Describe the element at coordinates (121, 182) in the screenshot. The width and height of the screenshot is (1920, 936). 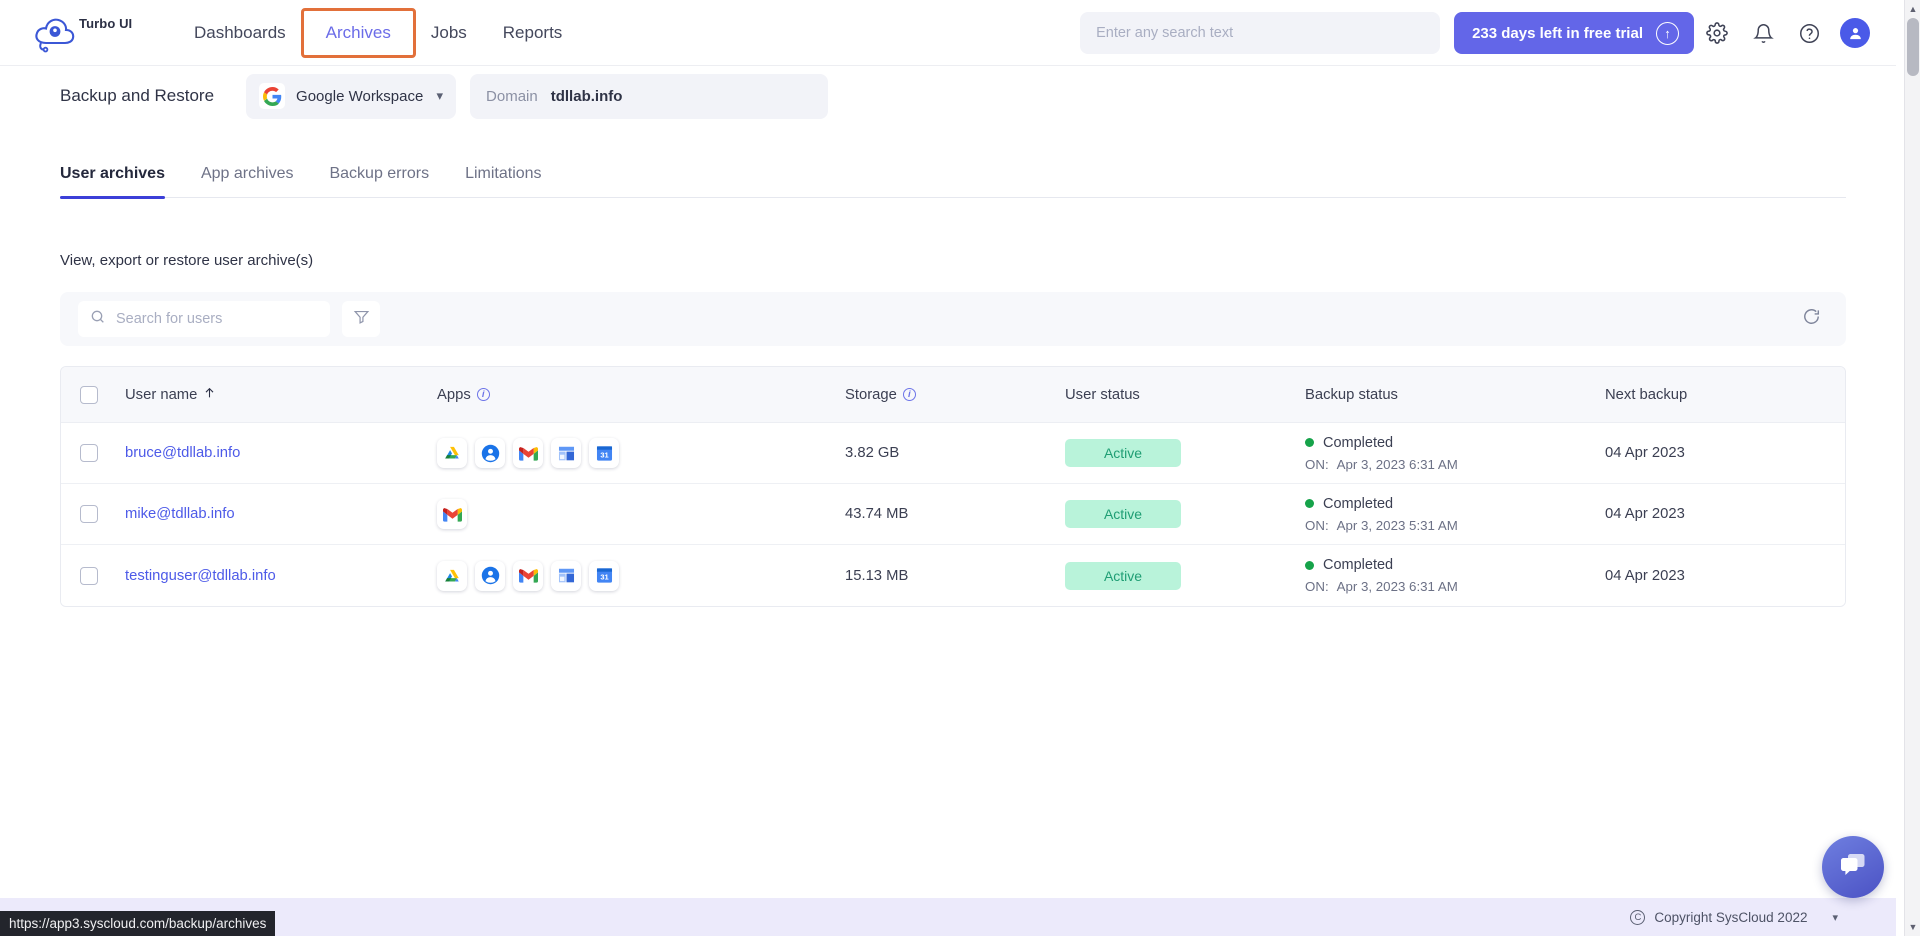
I see `tab-user-archives: User archives` at that location.